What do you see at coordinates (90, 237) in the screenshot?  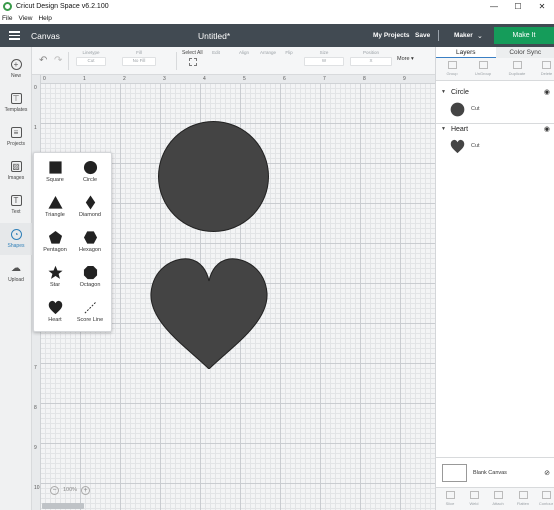 I see `hexagon-icon` at bounding box center [90, 237].